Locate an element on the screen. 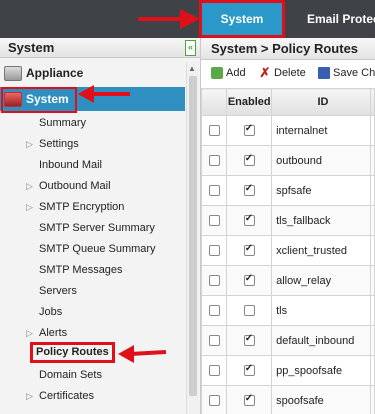 The height and width of the screenshot is (414, 375). table-row: xclient_trusted is located at coordinates (288, 250).